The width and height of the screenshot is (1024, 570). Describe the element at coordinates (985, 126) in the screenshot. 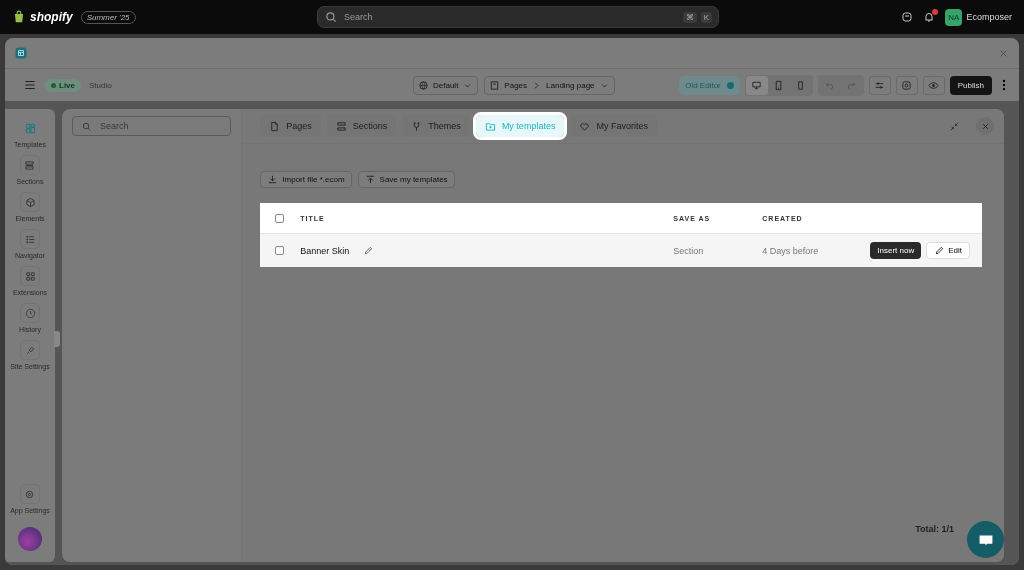

I see `close-button` at that location.